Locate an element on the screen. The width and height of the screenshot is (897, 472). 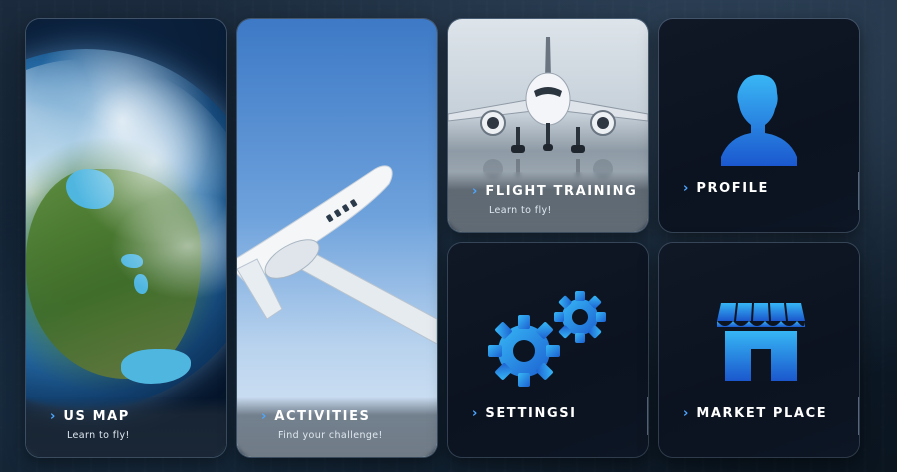
us-map-caption: › US MAP Learn to fly! is located at coordinates (126, 427).